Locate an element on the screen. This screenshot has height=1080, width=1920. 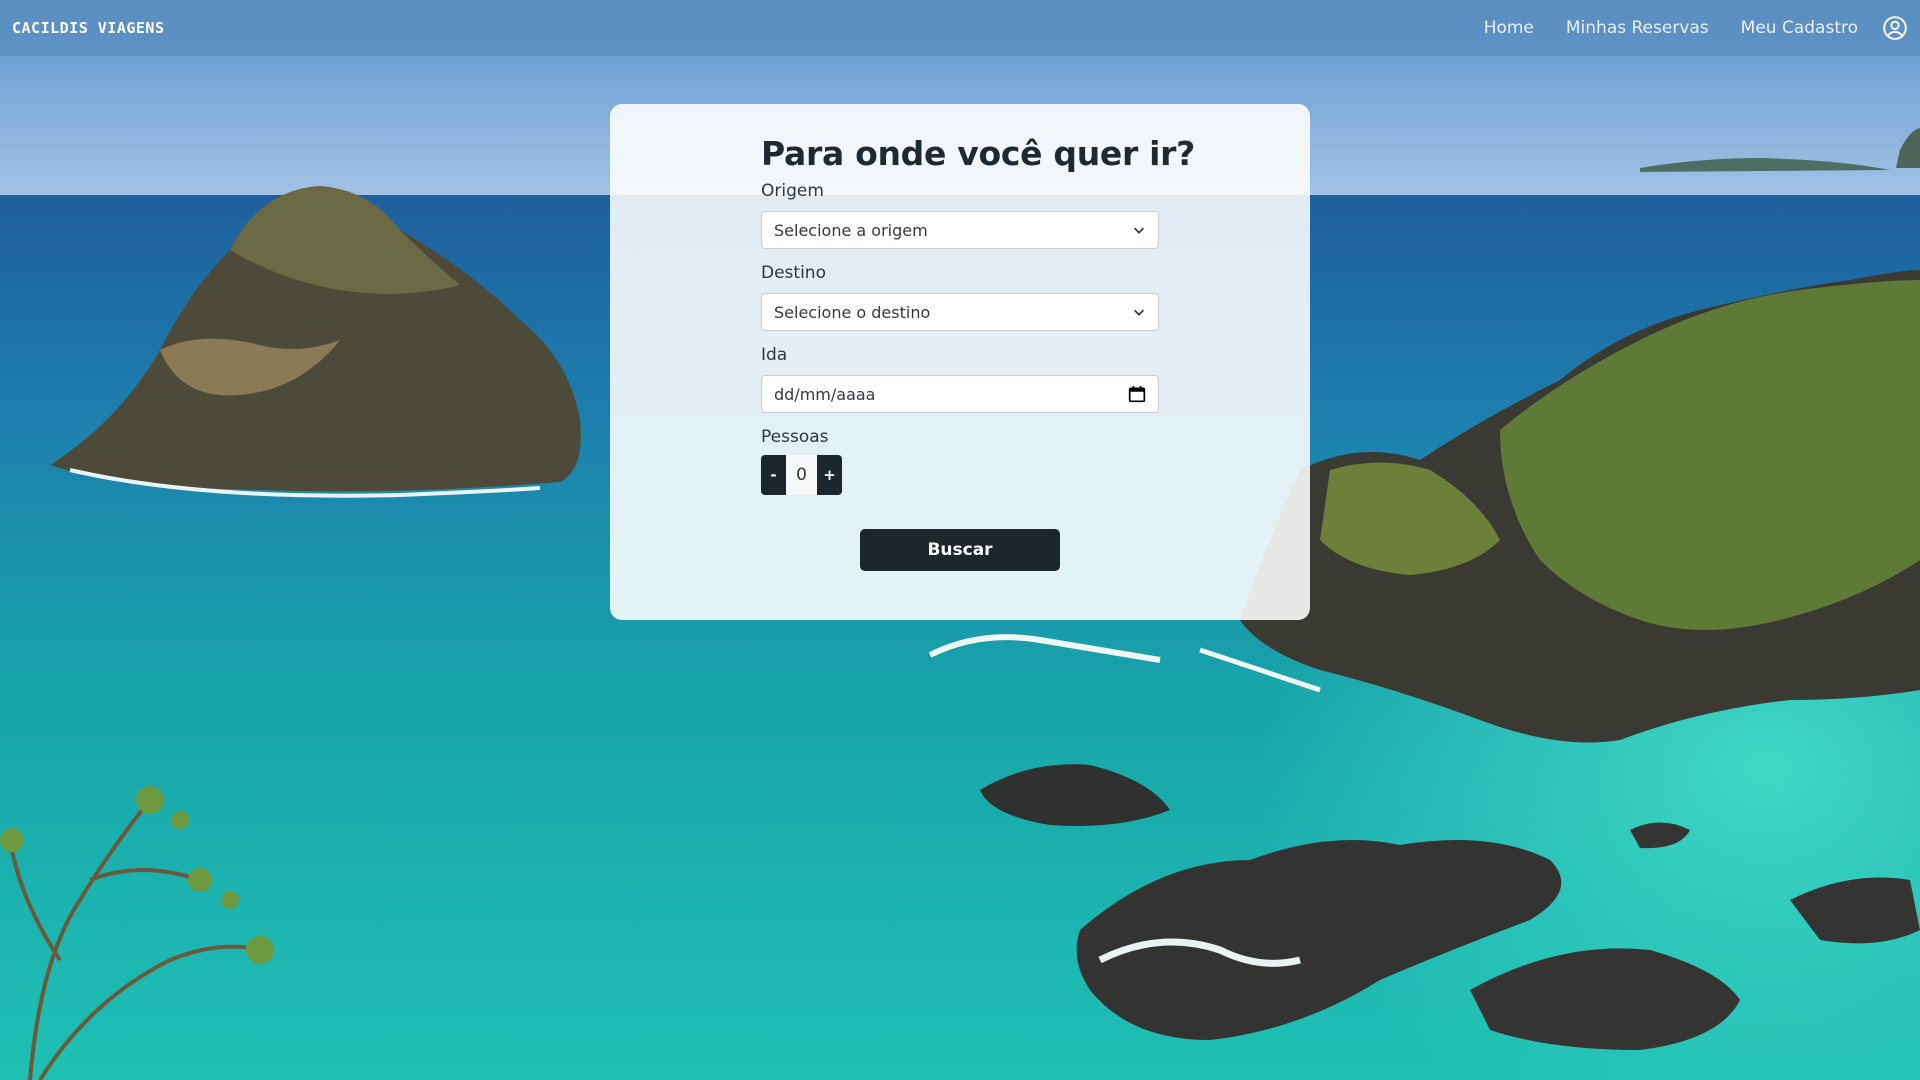
origin-select-value: Selecione a origem is located at coordinates (851, 230).